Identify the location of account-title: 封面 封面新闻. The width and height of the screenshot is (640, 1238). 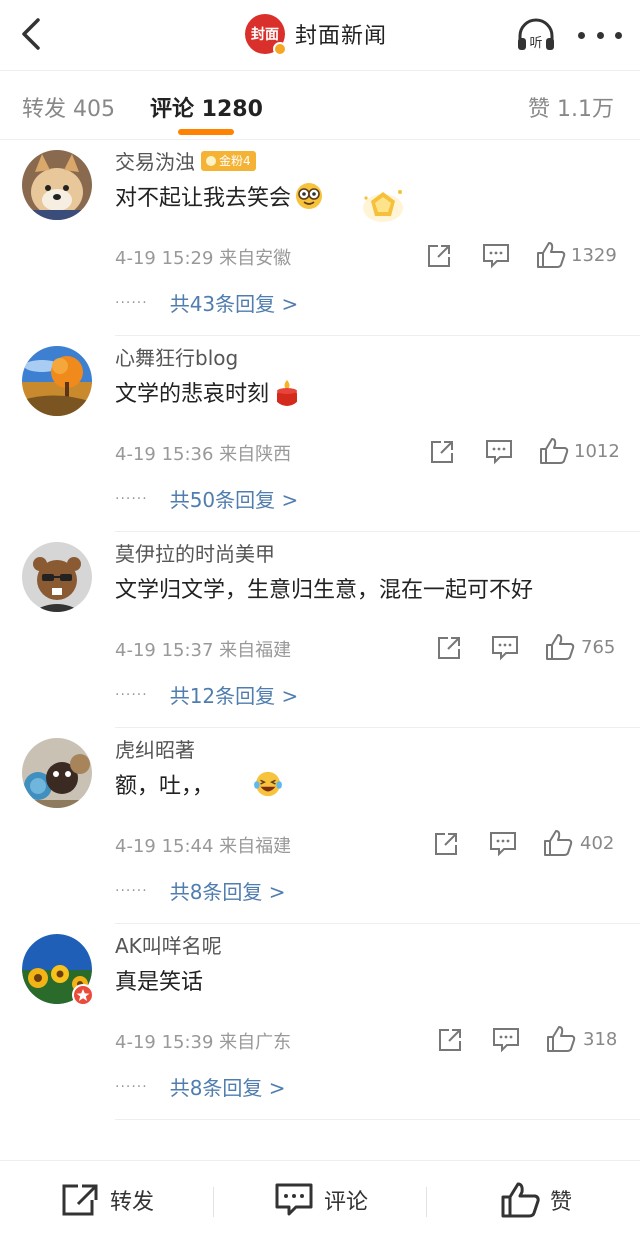
(316, 34).